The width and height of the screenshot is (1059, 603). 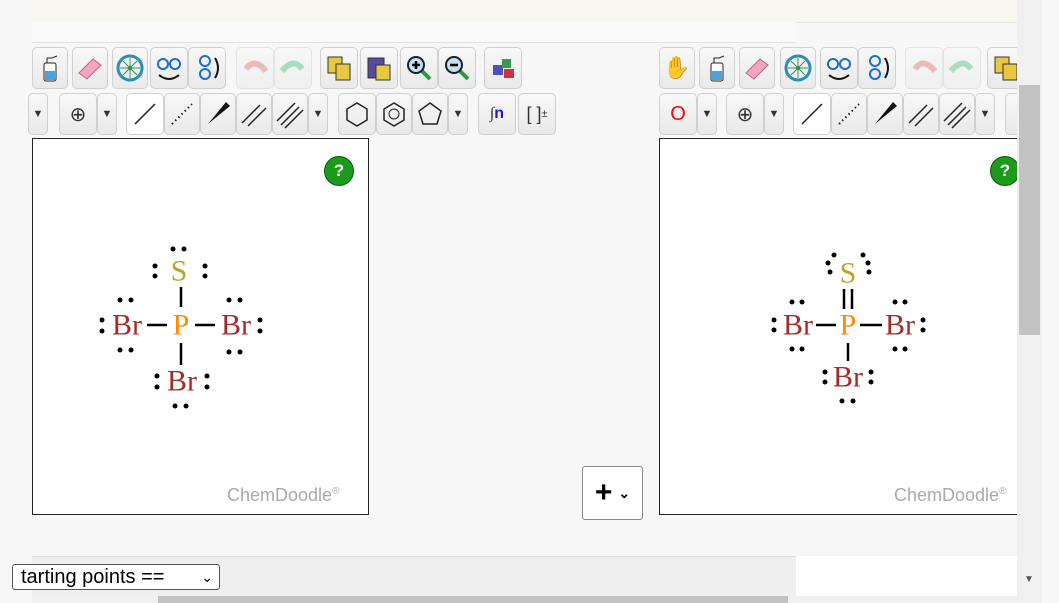 I want to click on molecule-right: S P Br Br Br, so click(x=848, y=328).